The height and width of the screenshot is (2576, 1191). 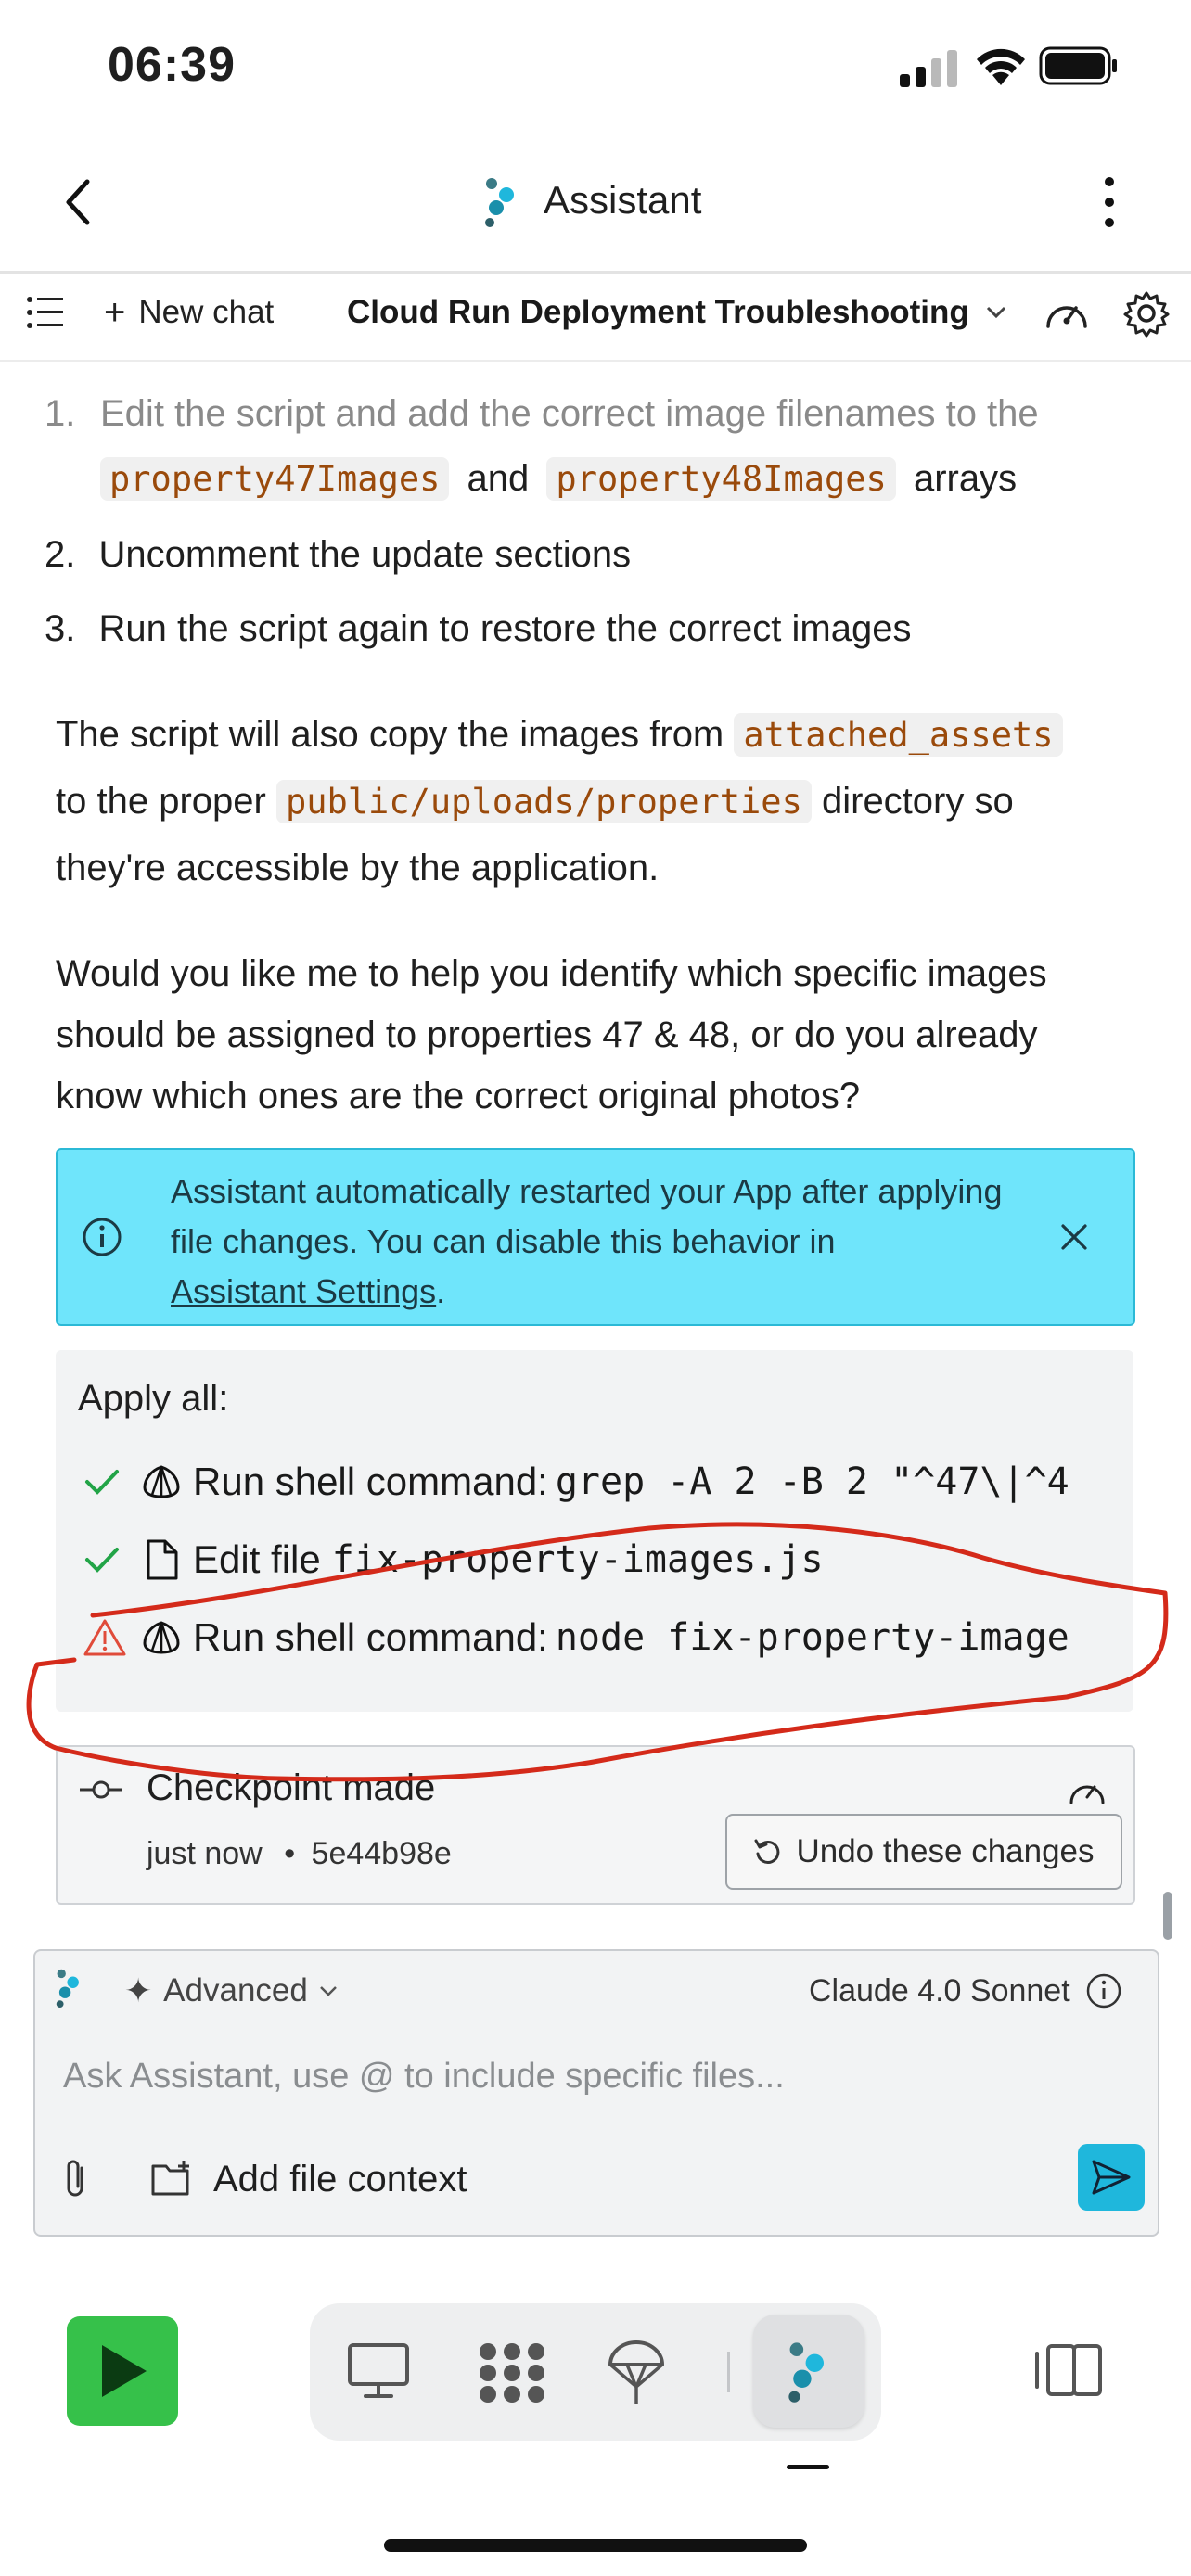 I want to click on mode-label: Advanced, so click(x=235, y=1991).